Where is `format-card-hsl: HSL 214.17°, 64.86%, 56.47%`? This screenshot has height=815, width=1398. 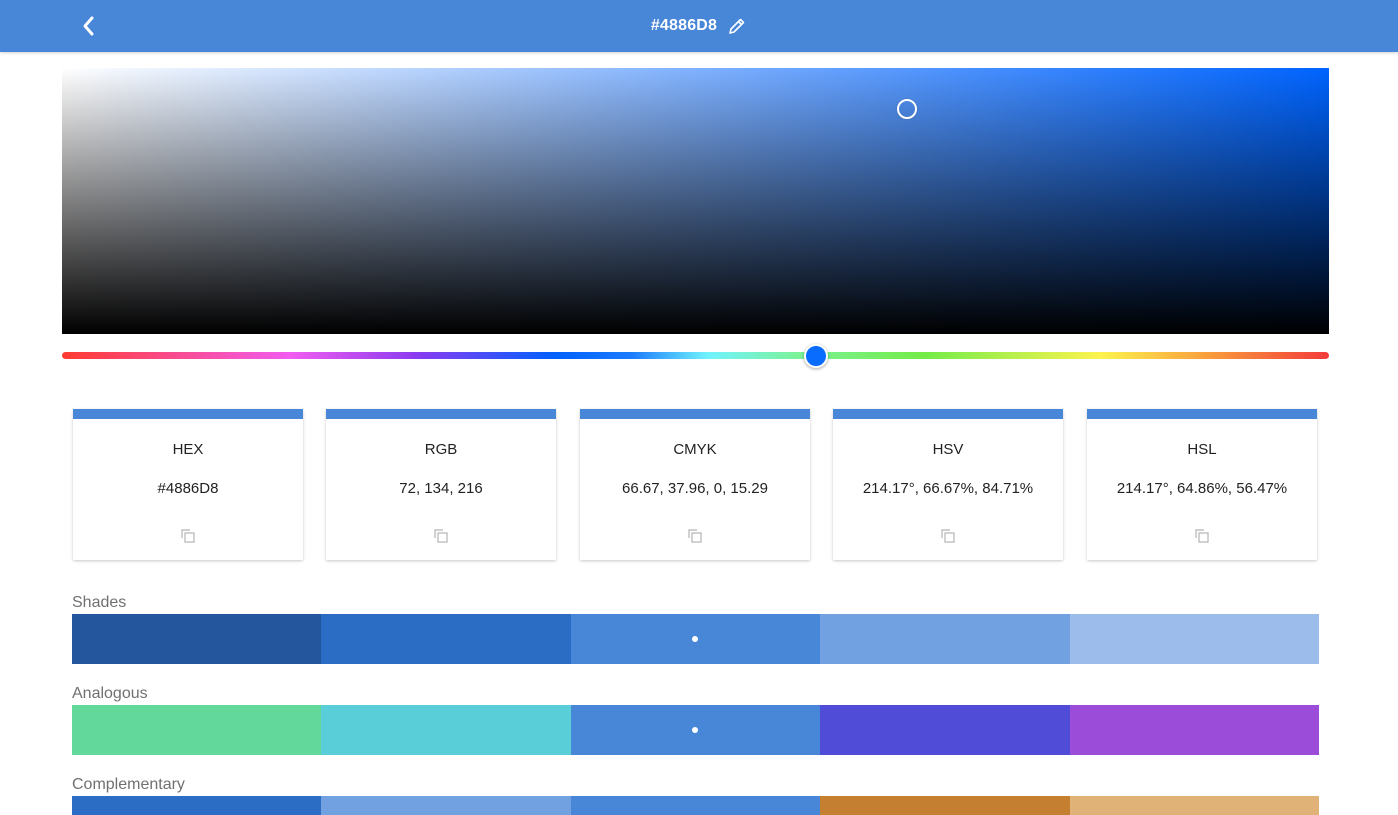 format-card-hsl: HSL 214.17°, 64.86%, 56.47% is located at coordinates (1202, 484).